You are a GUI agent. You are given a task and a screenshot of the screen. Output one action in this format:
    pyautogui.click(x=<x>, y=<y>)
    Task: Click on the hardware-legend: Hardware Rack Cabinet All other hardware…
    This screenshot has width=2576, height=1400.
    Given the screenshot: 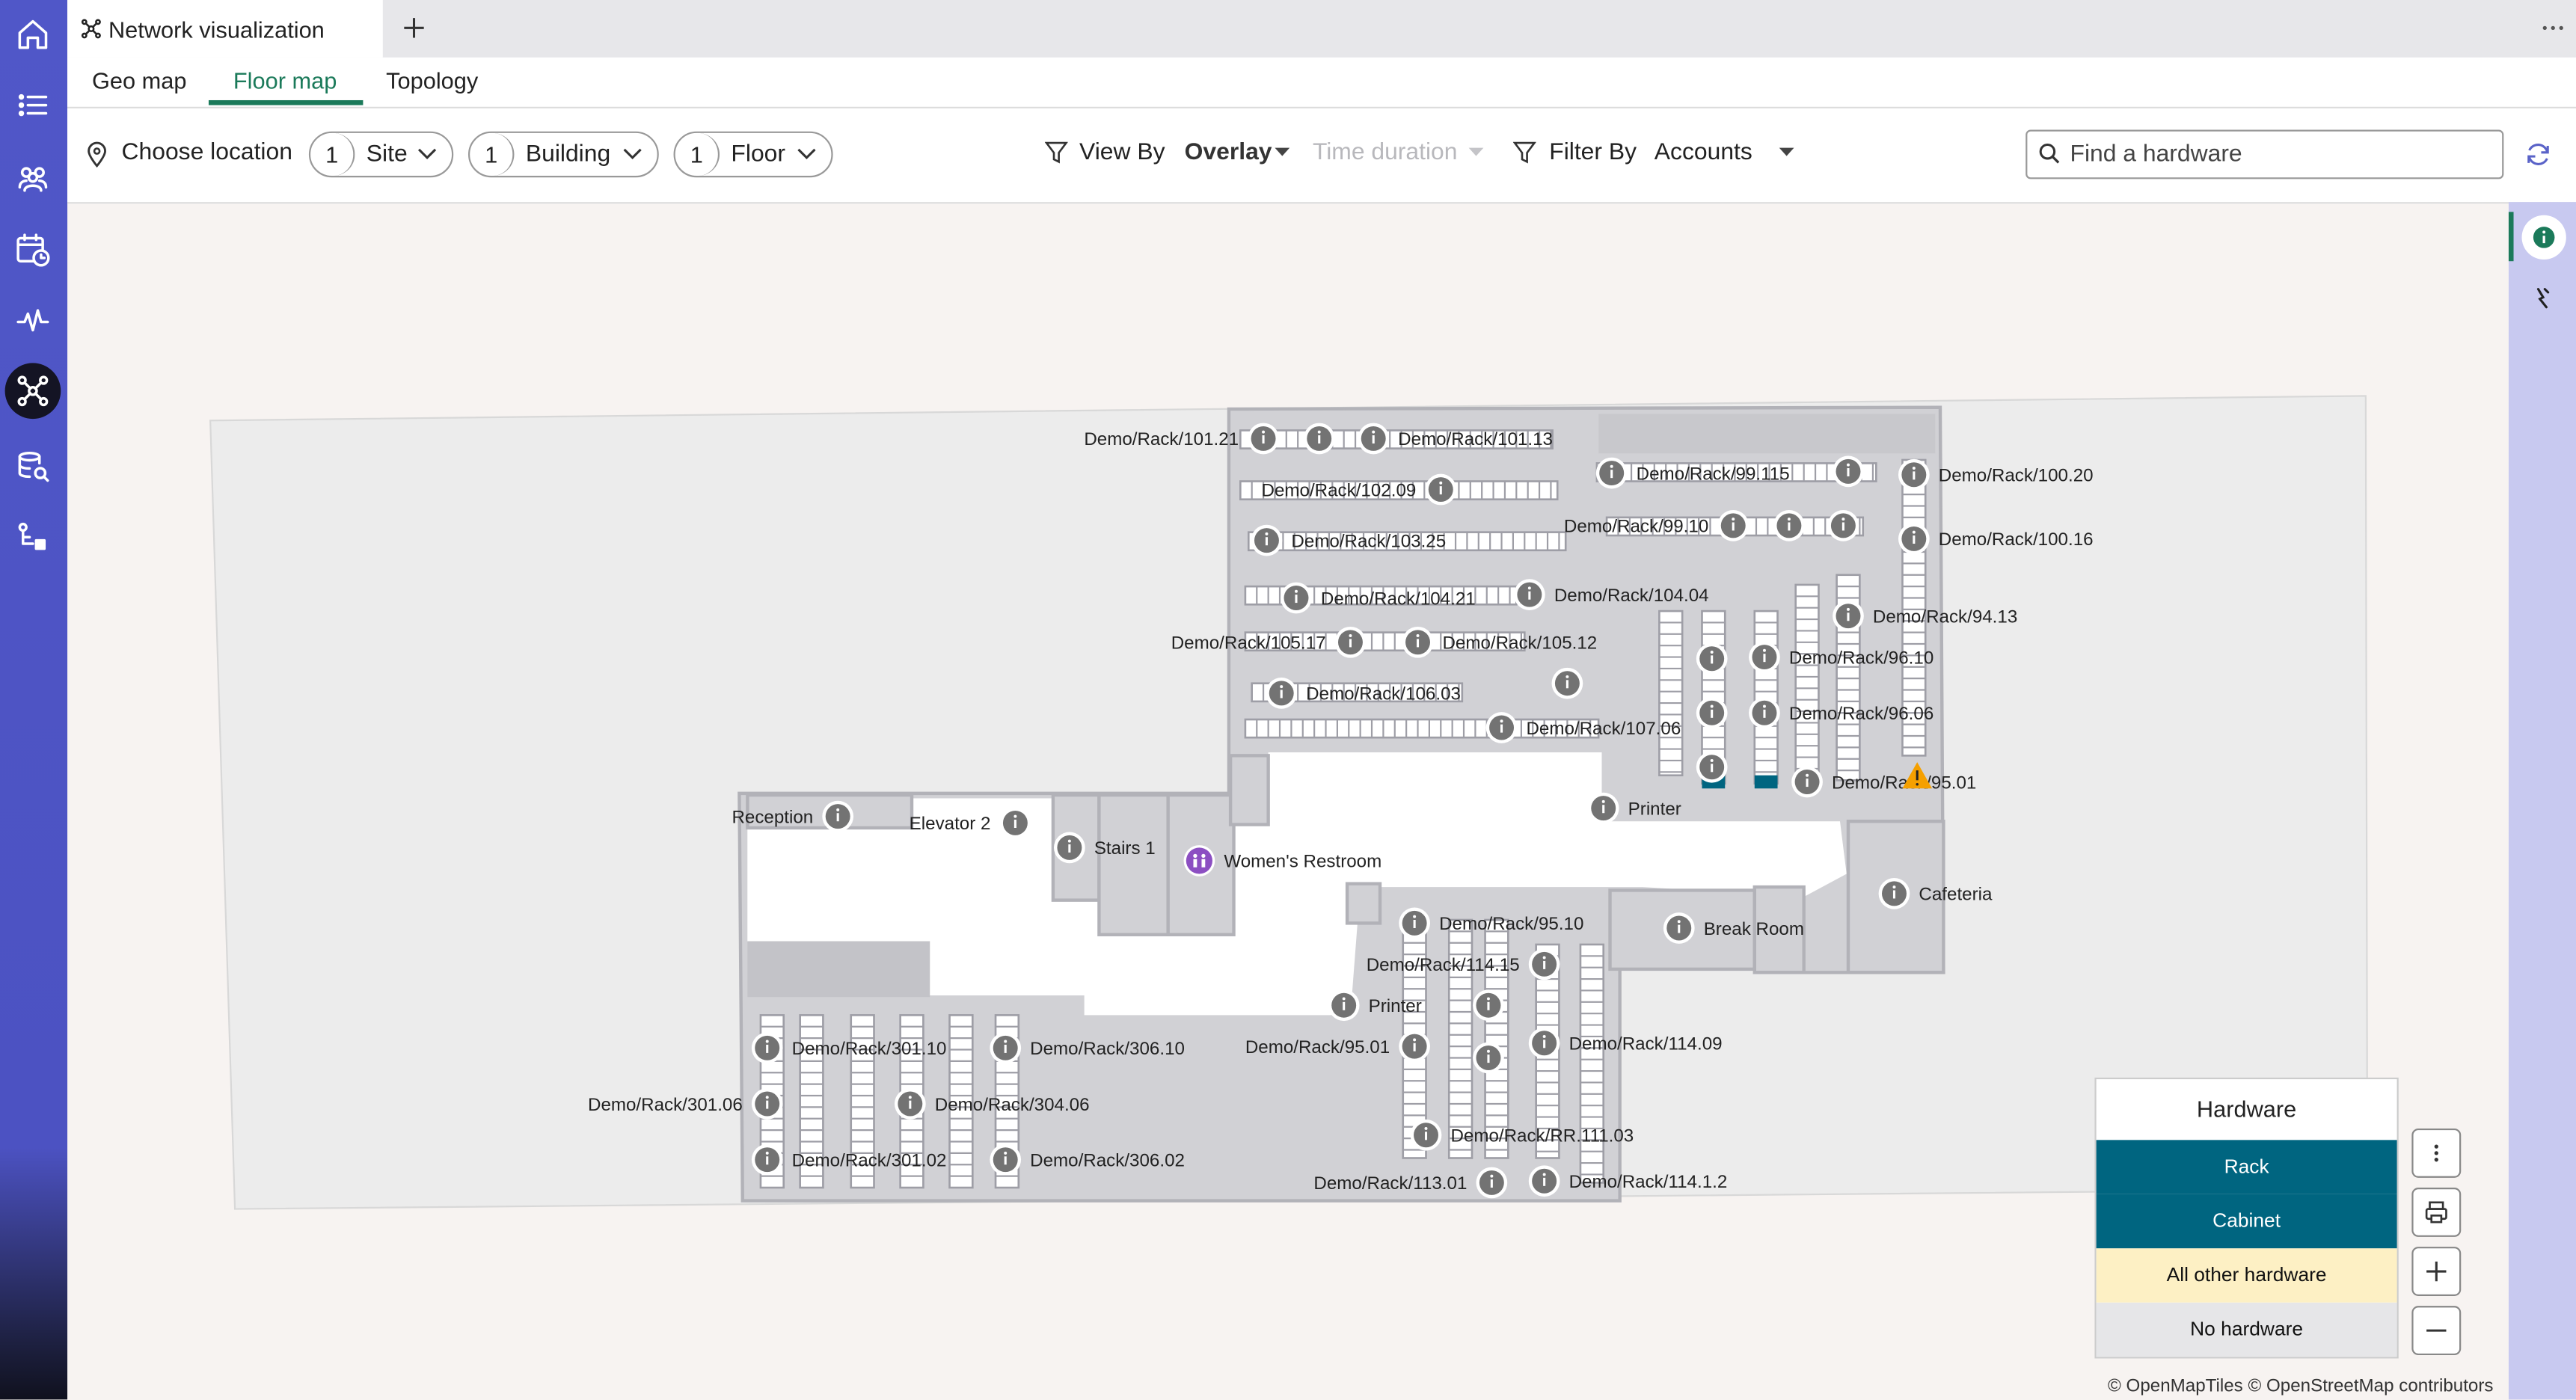 What is the action you would take?
    pyautogui.click(x=2246, y=1218)
    